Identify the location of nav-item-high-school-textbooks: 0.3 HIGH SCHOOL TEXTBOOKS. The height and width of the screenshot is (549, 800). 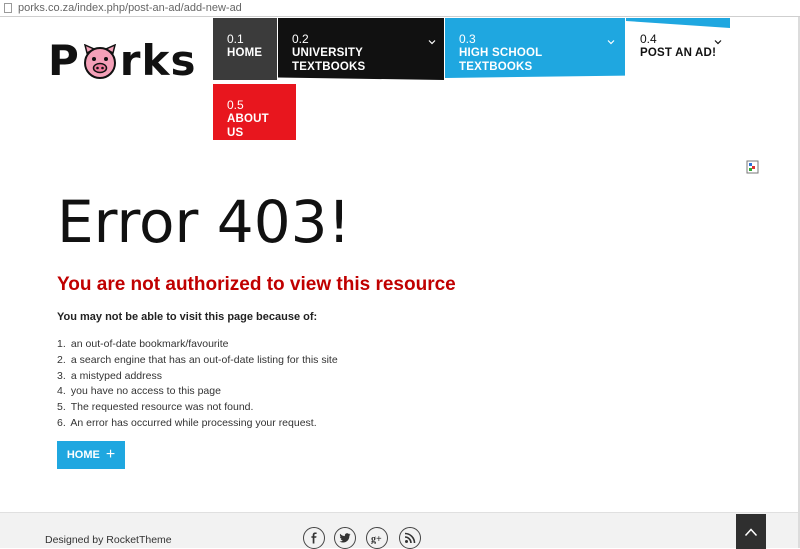
(535, 48).